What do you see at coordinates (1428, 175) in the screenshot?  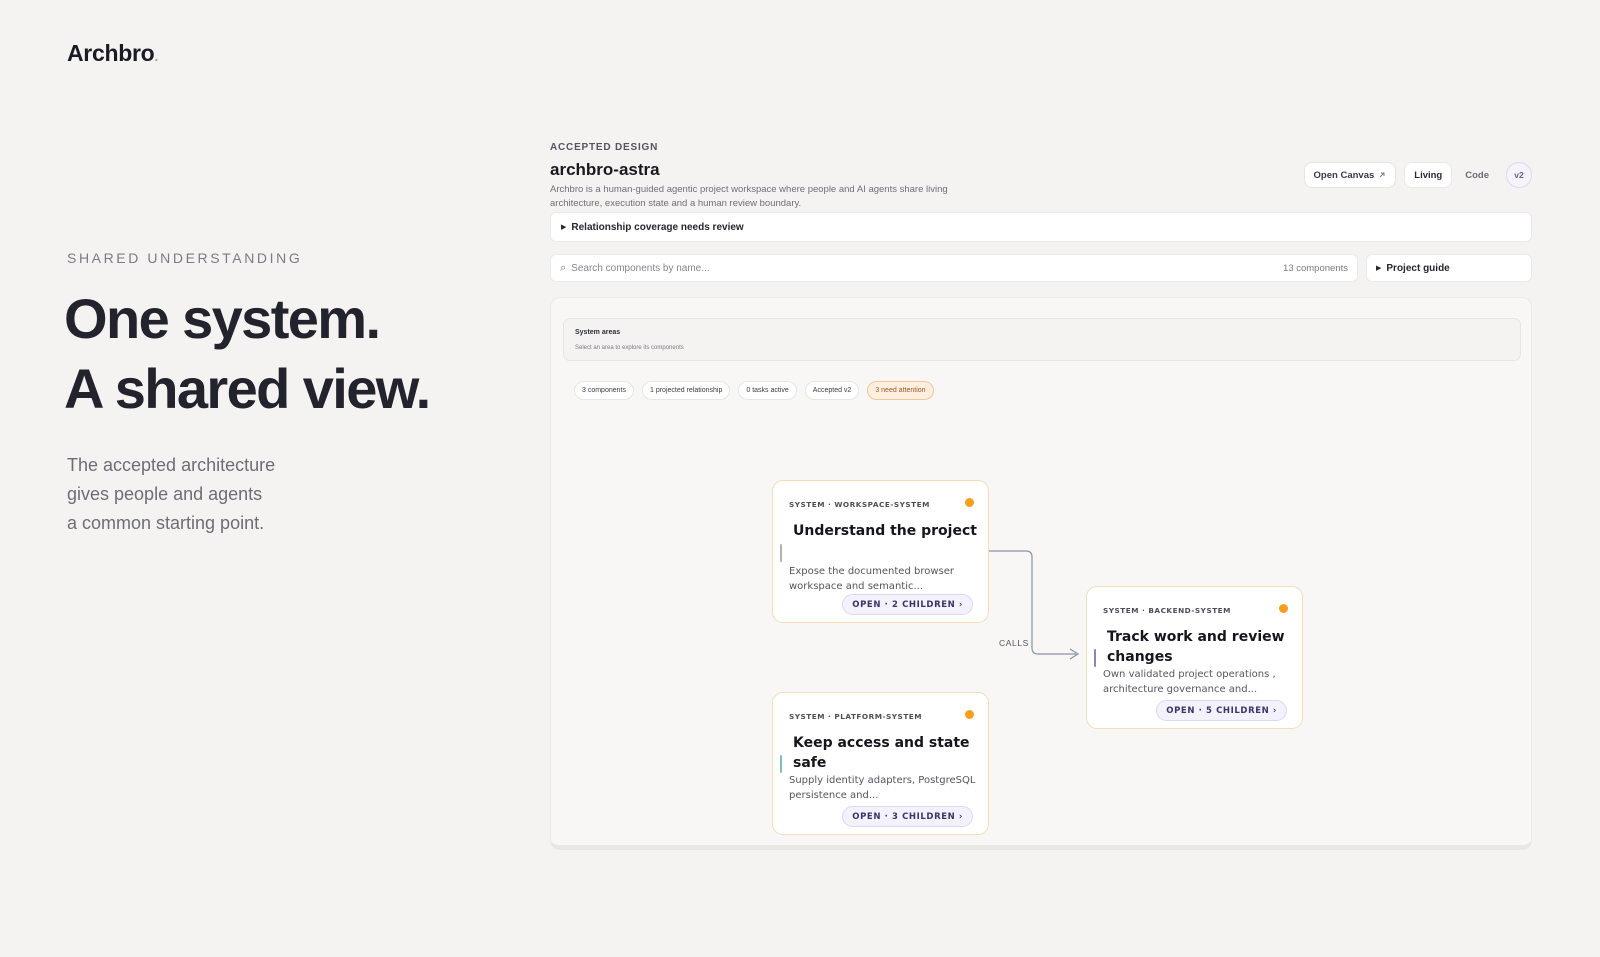 I see `living-tab: Living` at bounding box center [1428, 175].